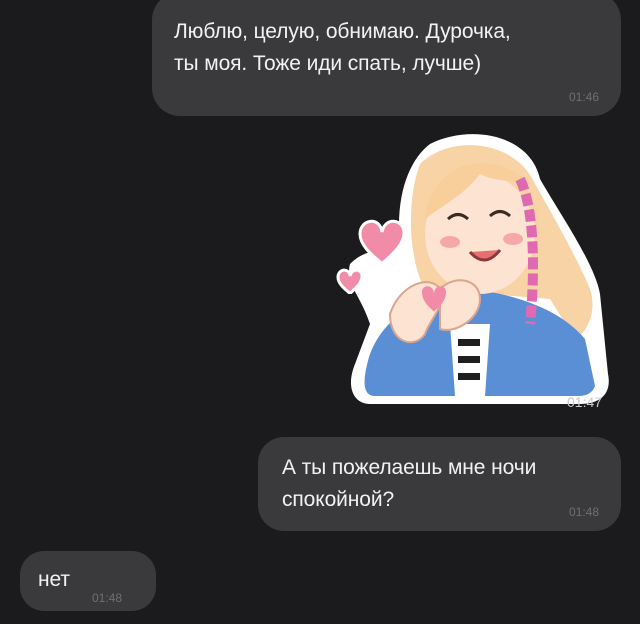  What do you see at coordinates (88, 581) in the screenshot?
I see `message-bubble-incoming: нет 01:48` at bounding box center [88, 581].